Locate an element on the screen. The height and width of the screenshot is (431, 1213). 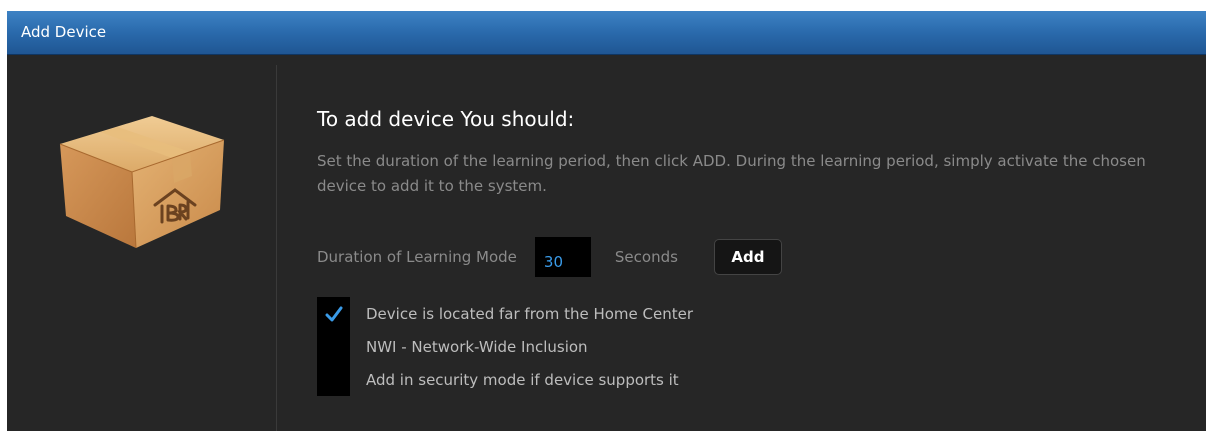
duration-row: Duration of Learning Mode Seconds Add is located at coordinates (549, 257).